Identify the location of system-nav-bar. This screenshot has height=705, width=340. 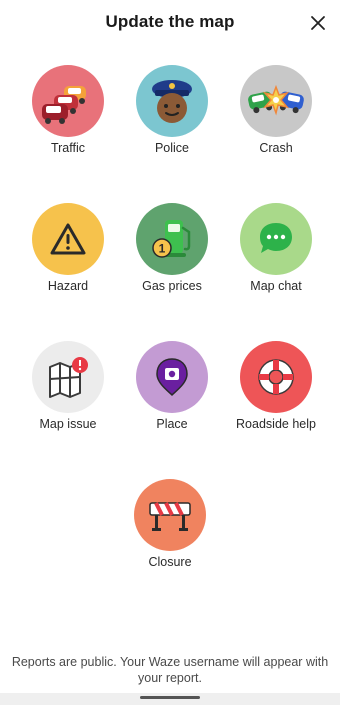
(170, 699).